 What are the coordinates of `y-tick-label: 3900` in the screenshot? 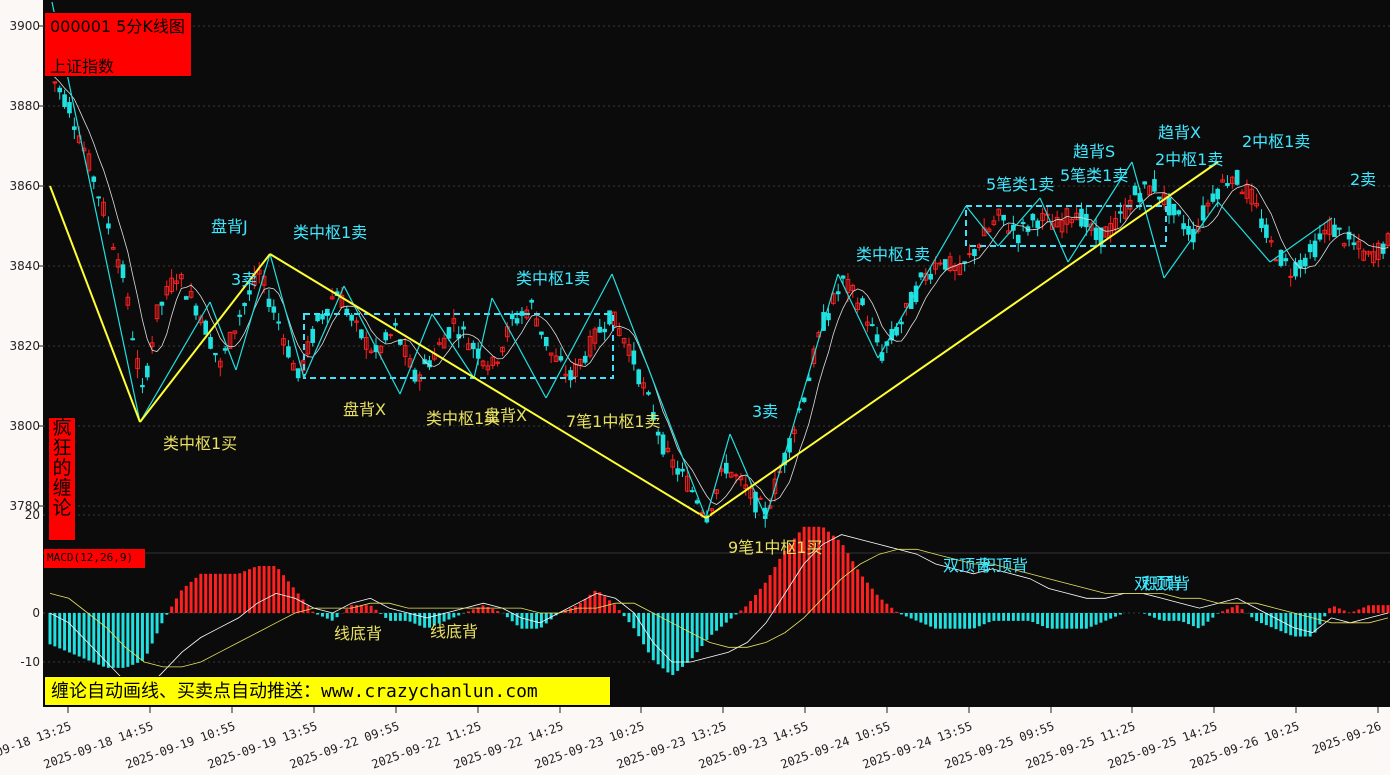 It's located at (24, 26).